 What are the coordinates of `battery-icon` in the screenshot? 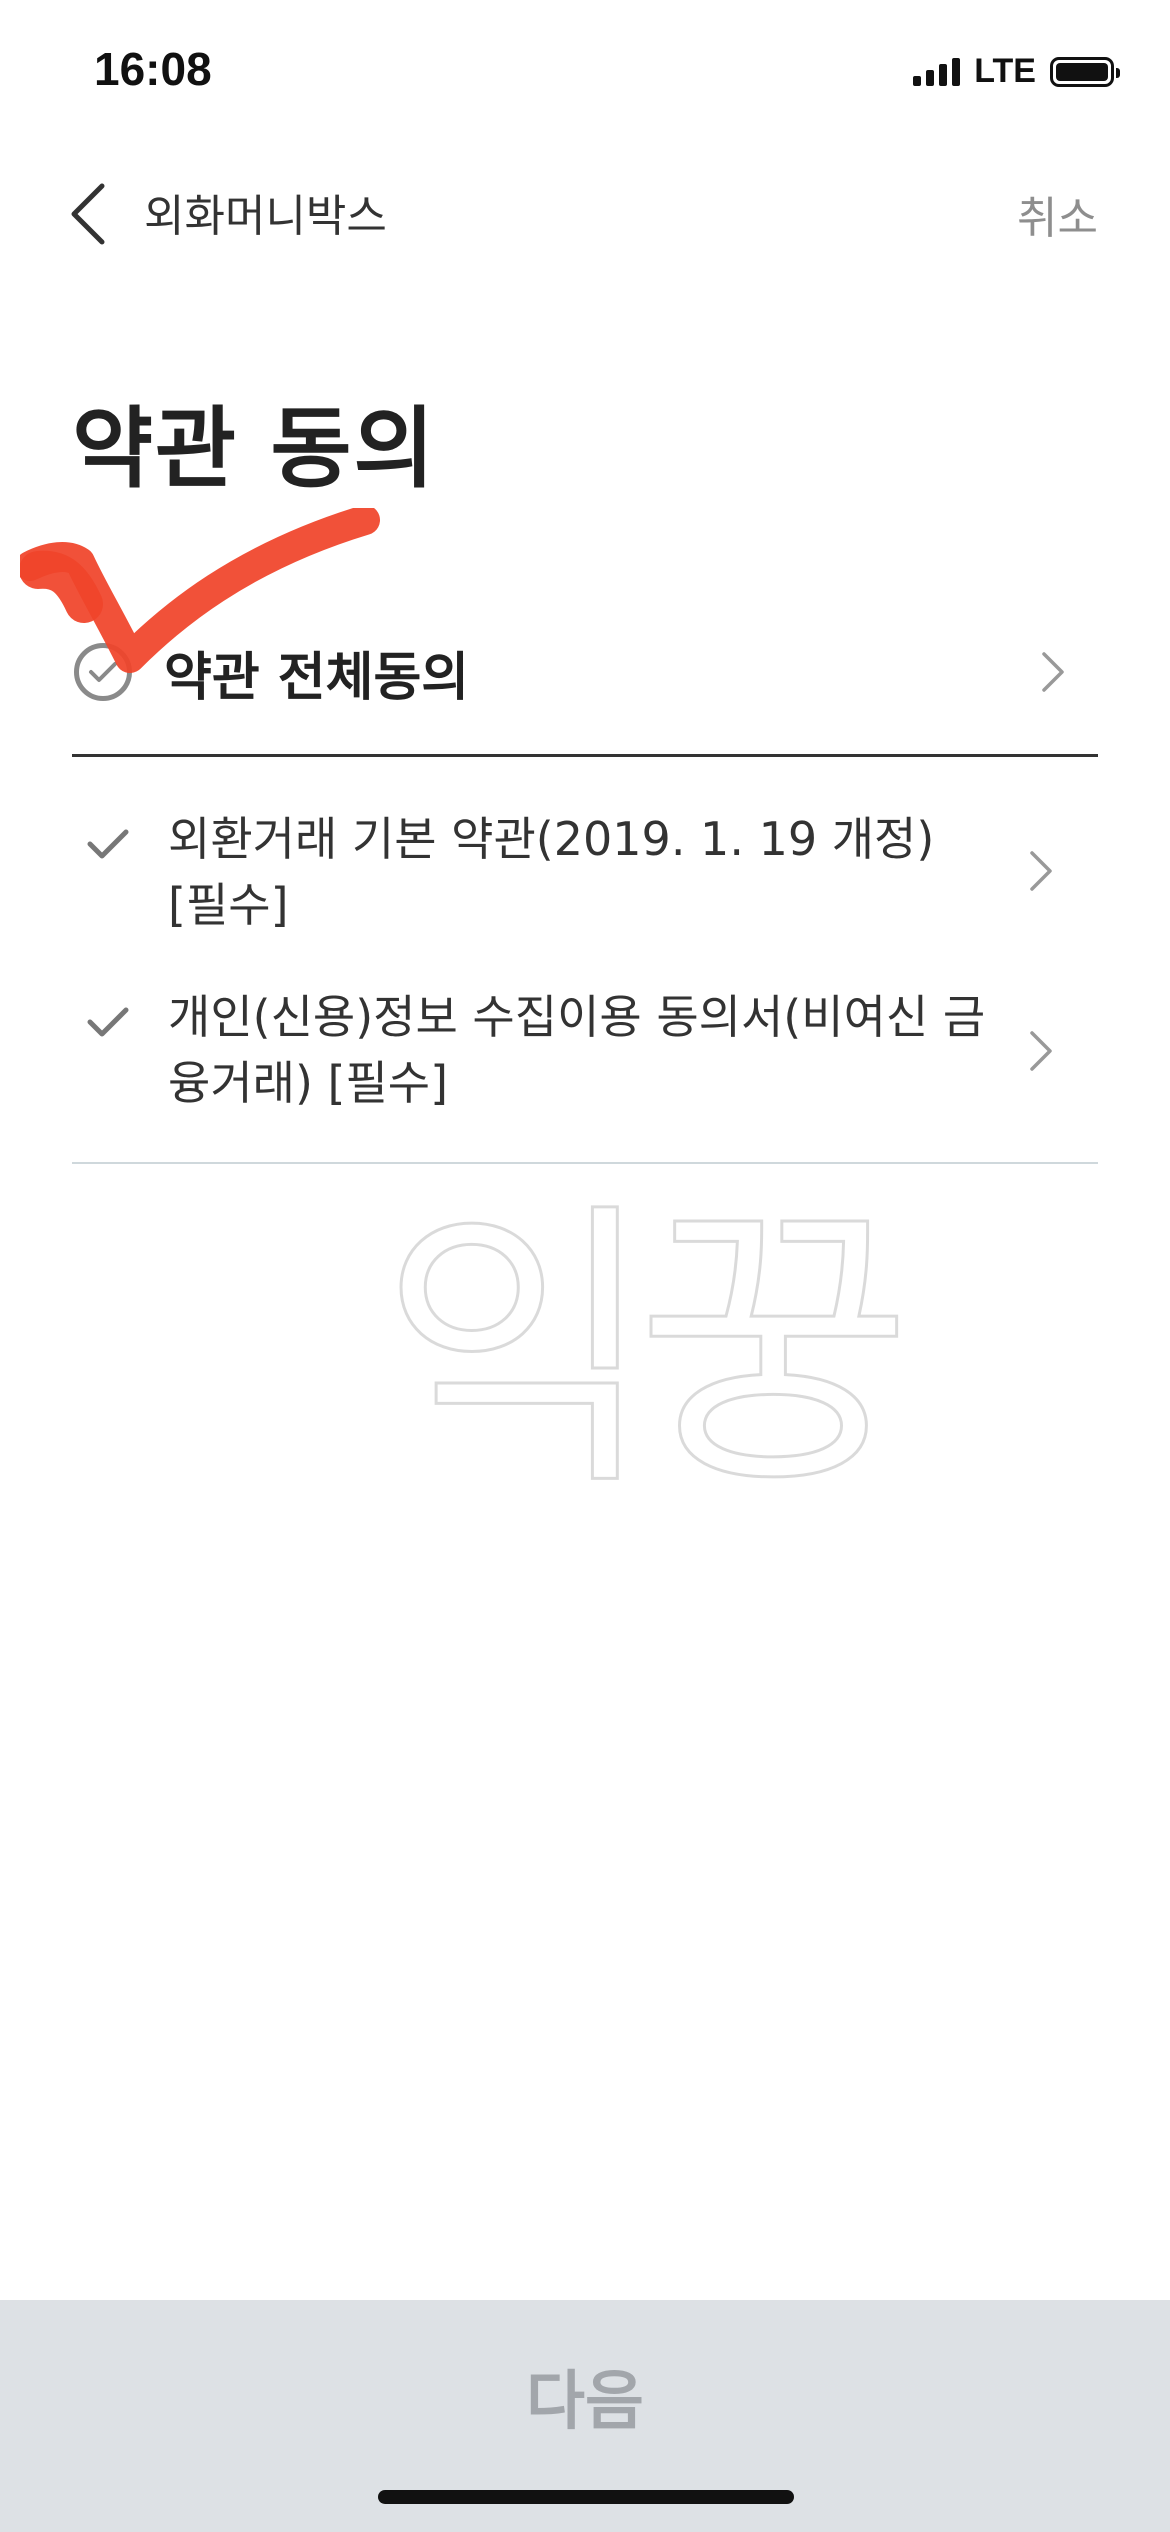 It's located at (1085, 71).